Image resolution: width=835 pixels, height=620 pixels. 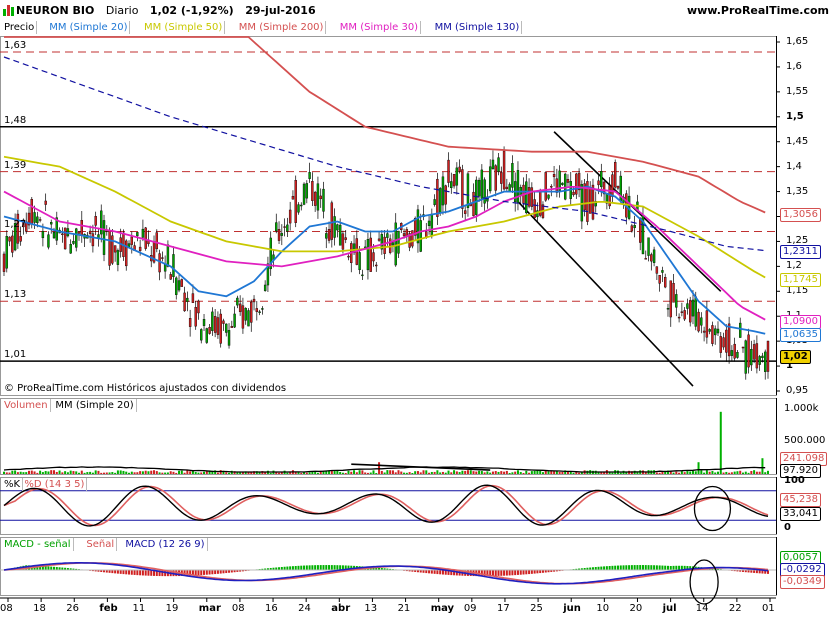 I want to click on stoch-tab-0: %K, so click(x=13, y=484).